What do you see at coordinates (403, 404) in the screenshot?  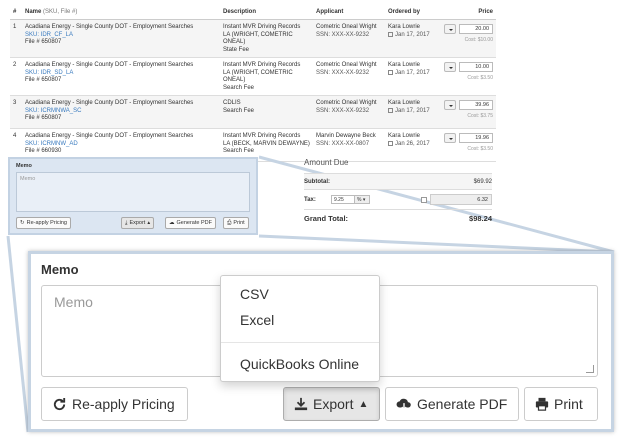 I see `cloud-download-icon` at bounding box center [403, 404].